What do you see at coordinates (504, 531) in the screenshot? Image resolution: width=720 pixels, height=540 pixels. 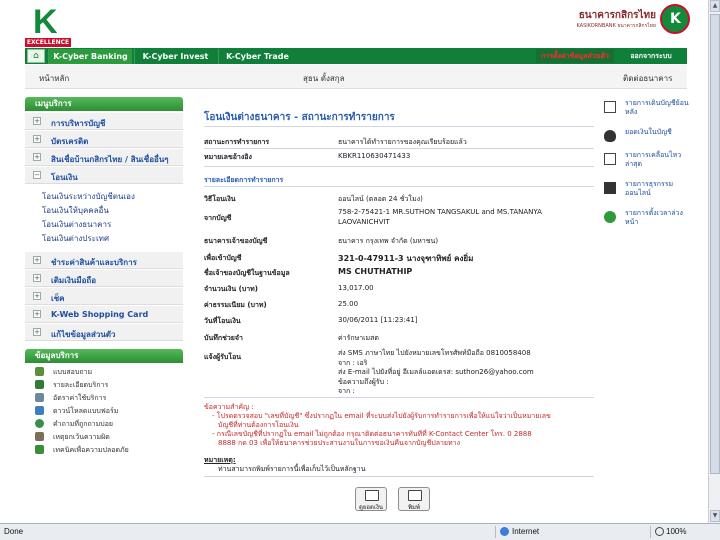 I see `globe-icon` at bounding box center [504, 531].